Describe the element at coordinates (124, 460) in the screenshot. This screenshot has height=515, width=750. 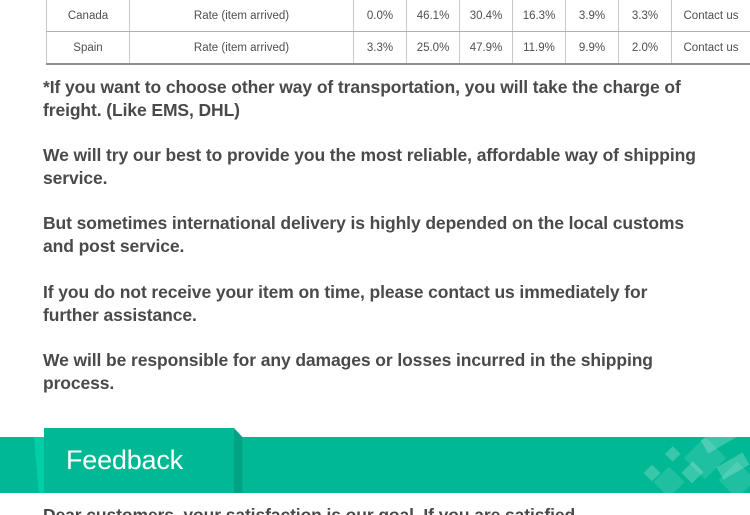
I see `feedback-title: Feedback` at that location.